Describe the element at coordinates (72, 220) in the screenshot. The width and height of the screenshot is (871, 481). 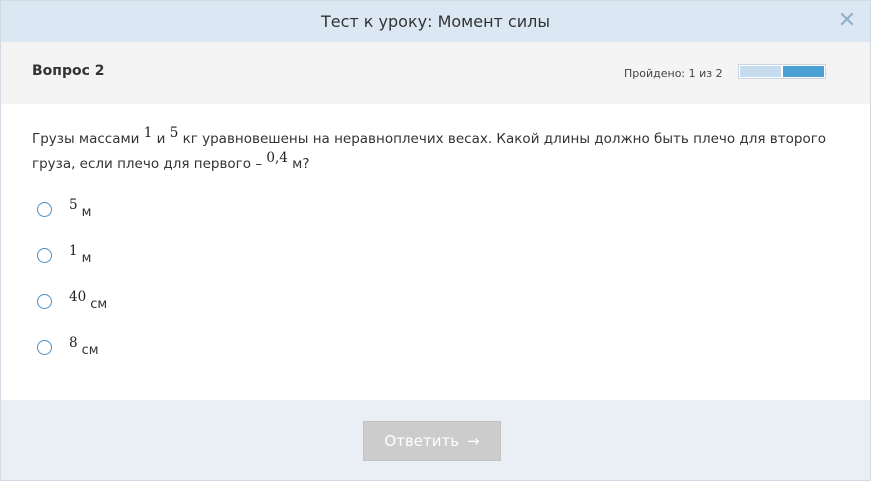
I see `answer-option: 5 м` at that location.